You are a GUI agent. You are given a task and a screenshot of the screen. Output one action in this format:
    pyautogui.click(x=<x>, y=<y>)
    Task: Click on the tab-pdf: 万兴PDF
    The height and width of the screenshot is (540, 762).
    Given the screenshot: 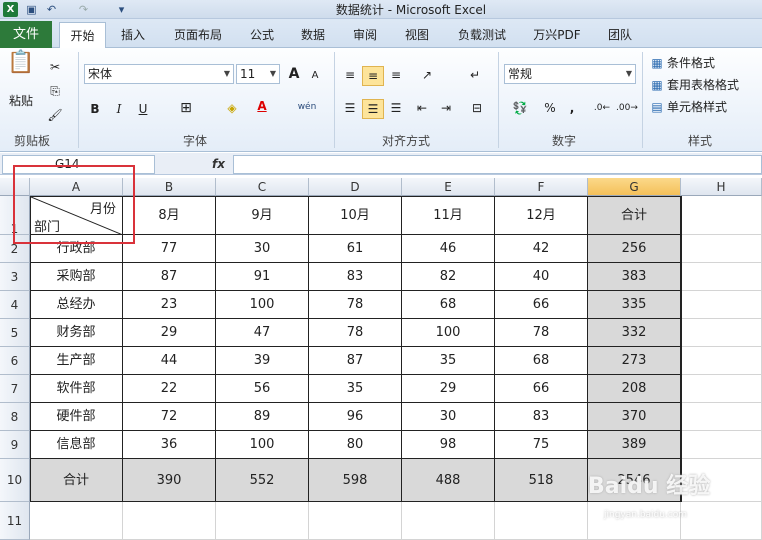 What is the action you would take?
    pyautogui.click(x=557, y=35)
    